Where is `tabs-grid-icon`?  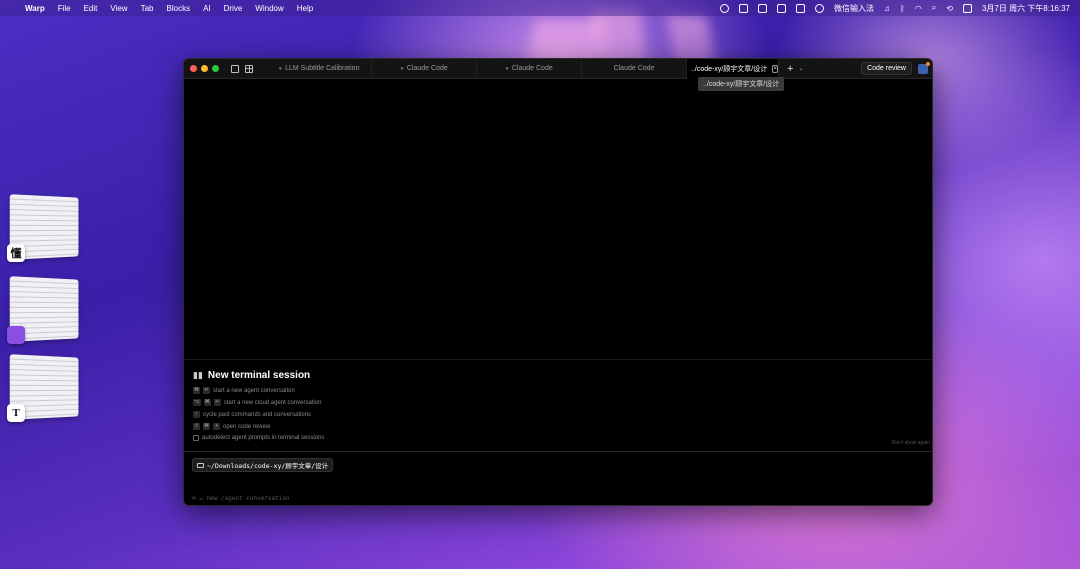 tabs-grid-icon is located at coordinates (249, 68).